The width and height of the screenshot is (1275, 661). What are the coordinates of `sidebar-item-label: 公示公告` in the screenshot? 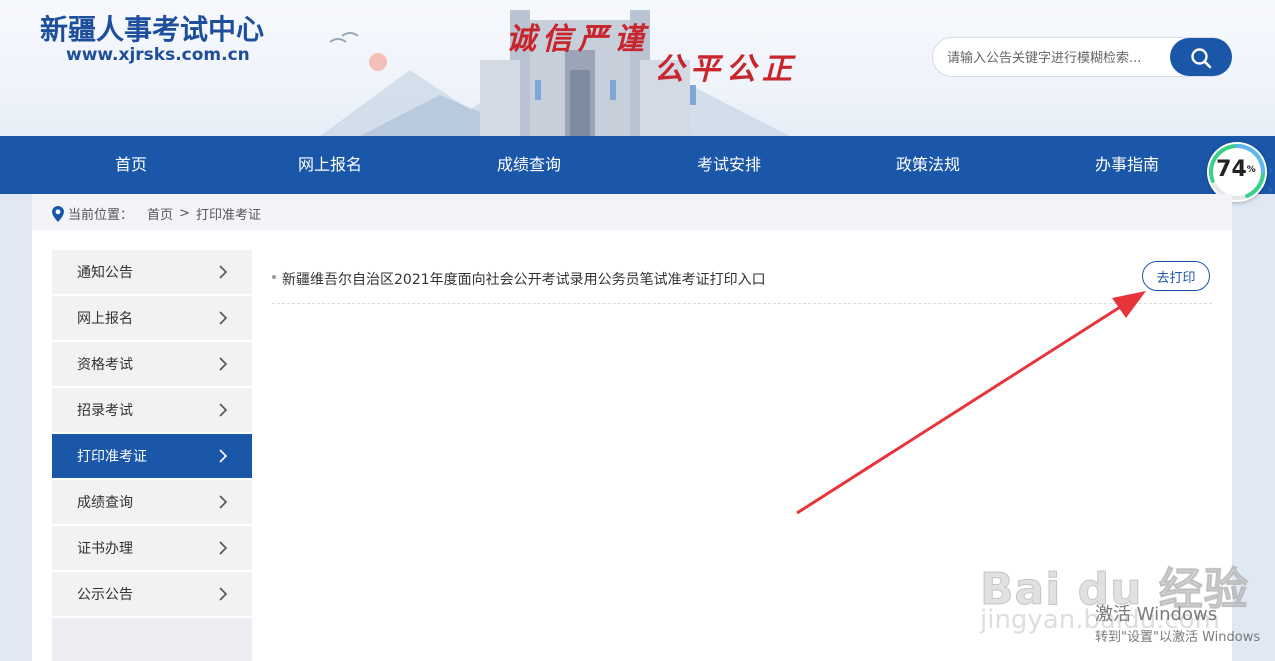 It's located at (105, 595).